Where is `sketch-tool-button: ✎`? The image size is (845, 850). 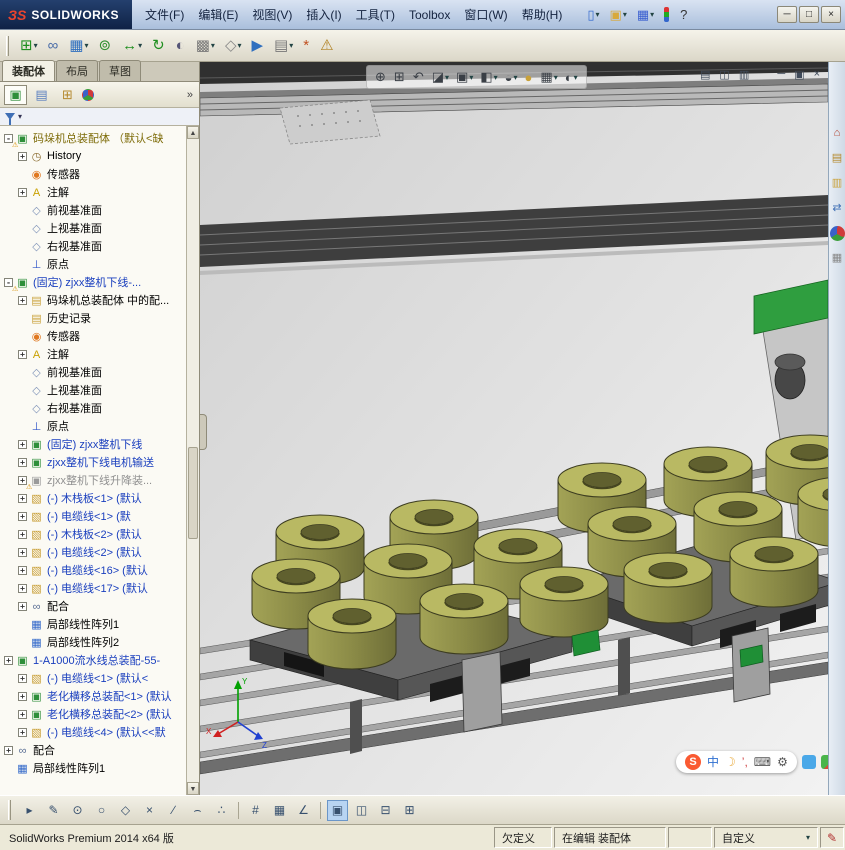
sketch-tool-button: ✎ is located at coordinates (53, 810).